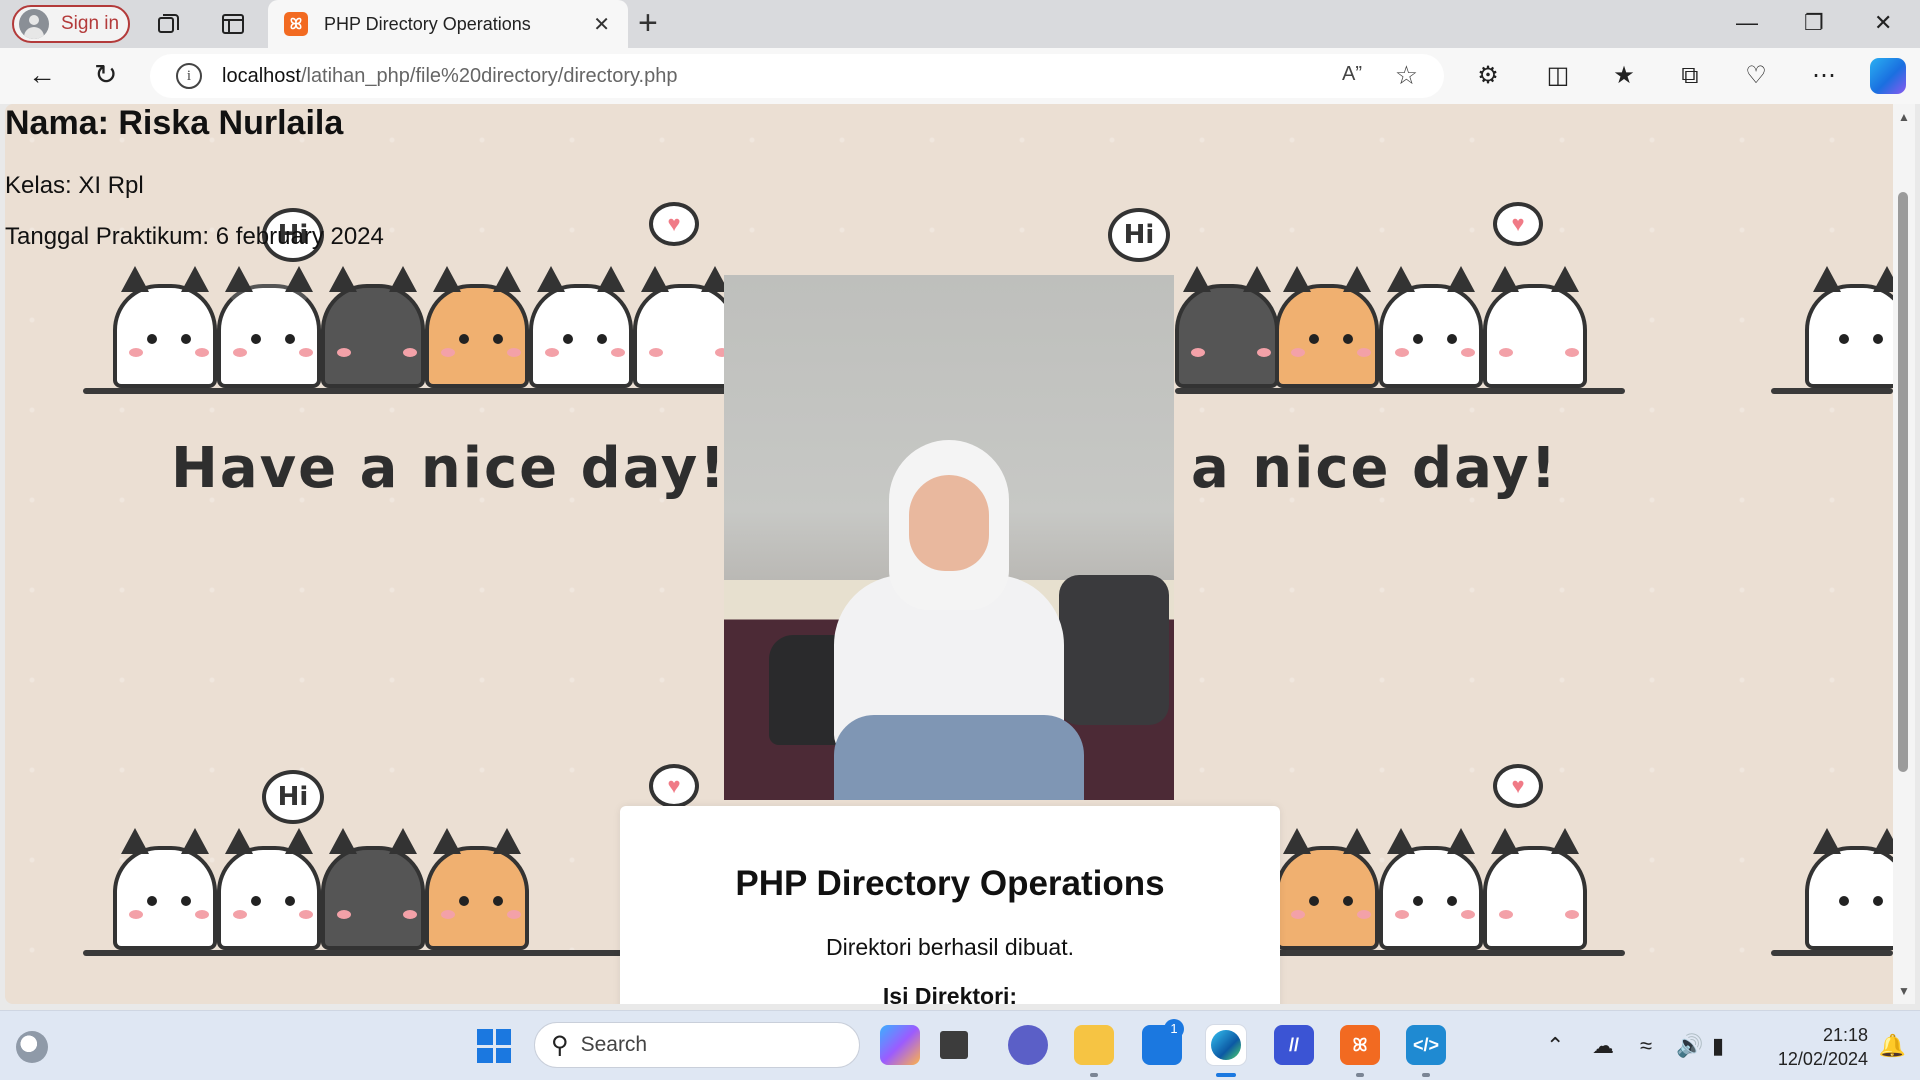  Describe the element at coordinates (261, 75) in the screenshot. I see `url-host: localhost` at that location.